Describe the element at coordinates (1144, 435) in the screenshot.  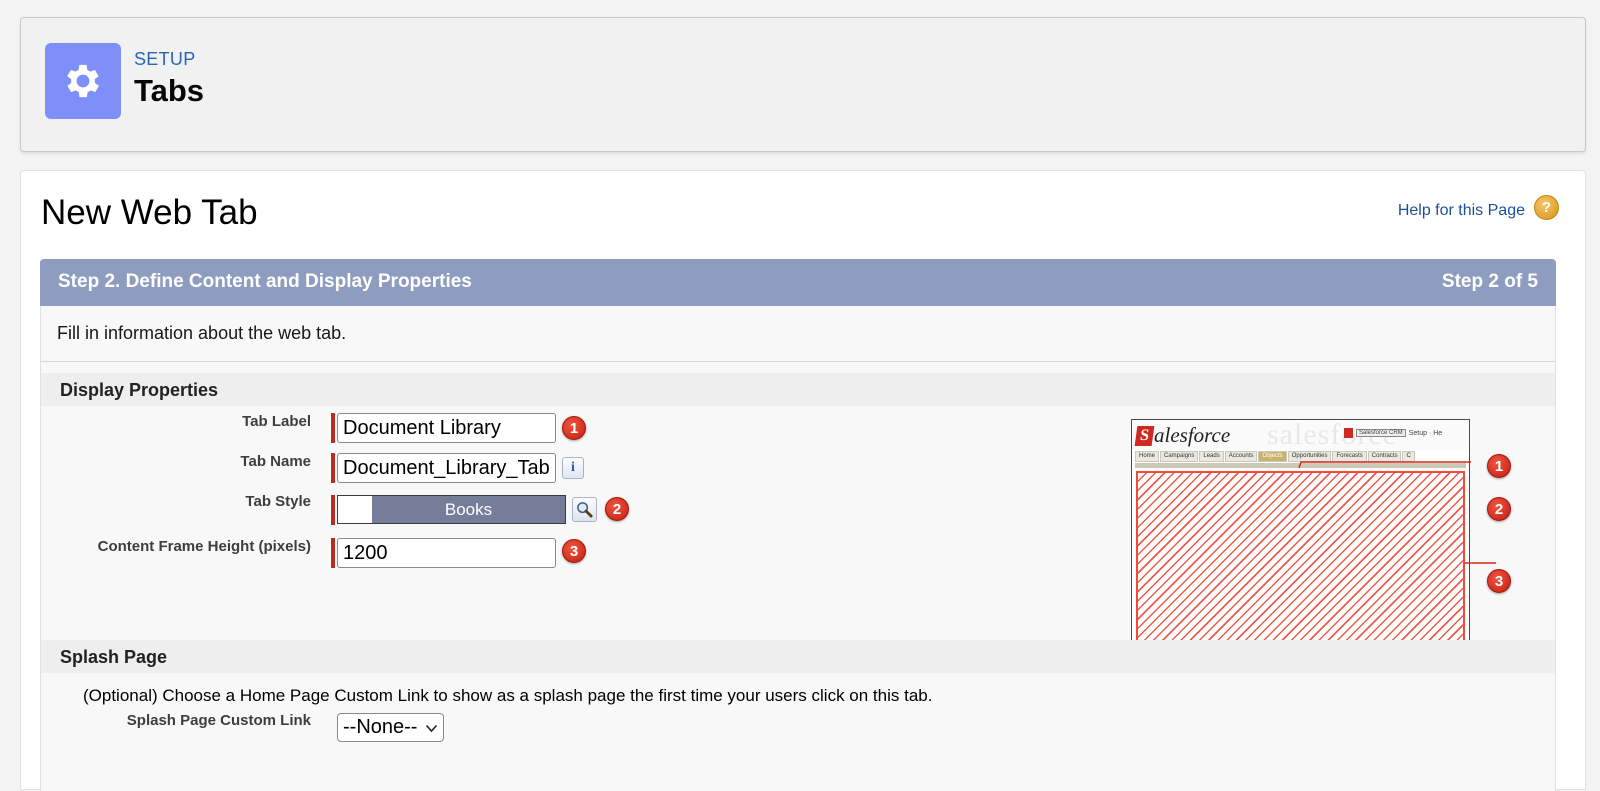
I see `preview-logo-mark: S` at that location.